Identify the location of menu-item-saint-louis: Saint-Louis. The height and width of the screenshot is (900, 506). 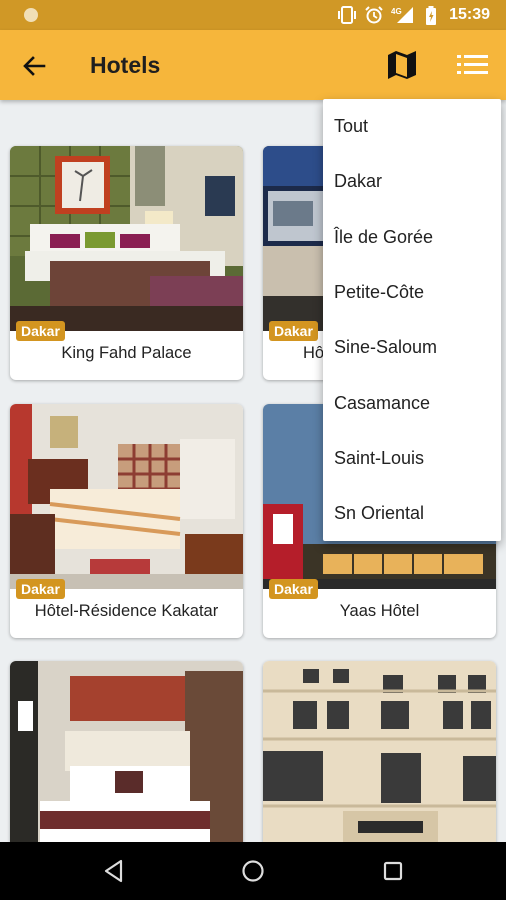
(412, 458).